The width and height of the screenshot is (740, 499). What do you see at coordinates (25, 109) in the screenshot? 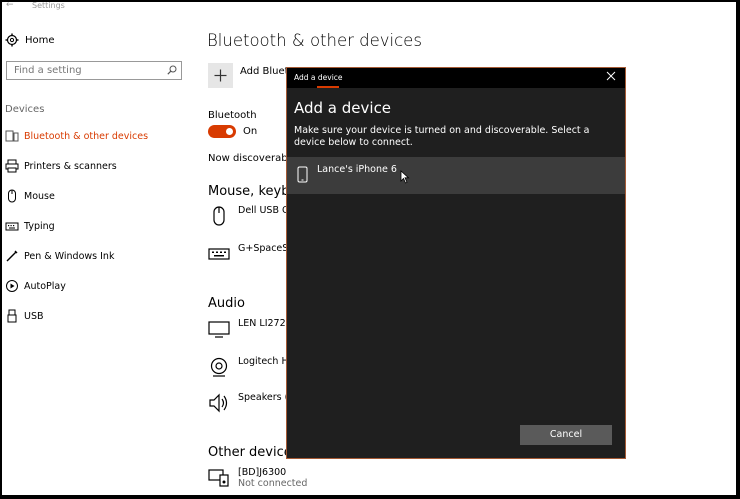
I see `sidebar-section-devices: Devices` at bounding box center [25, 109].